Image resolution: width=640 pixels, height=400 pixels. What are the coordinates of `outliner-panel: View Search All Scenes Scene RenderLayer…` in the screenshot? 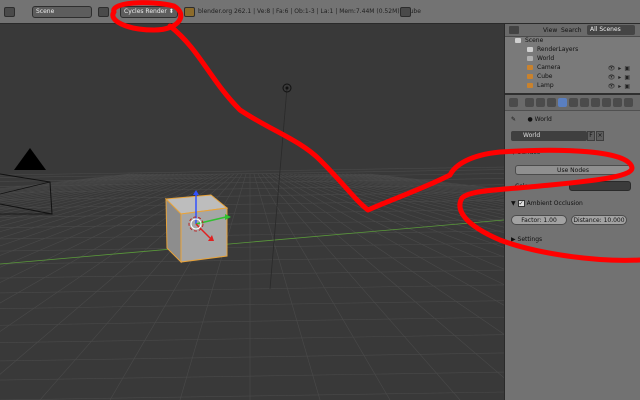 It's located at (572, 59).